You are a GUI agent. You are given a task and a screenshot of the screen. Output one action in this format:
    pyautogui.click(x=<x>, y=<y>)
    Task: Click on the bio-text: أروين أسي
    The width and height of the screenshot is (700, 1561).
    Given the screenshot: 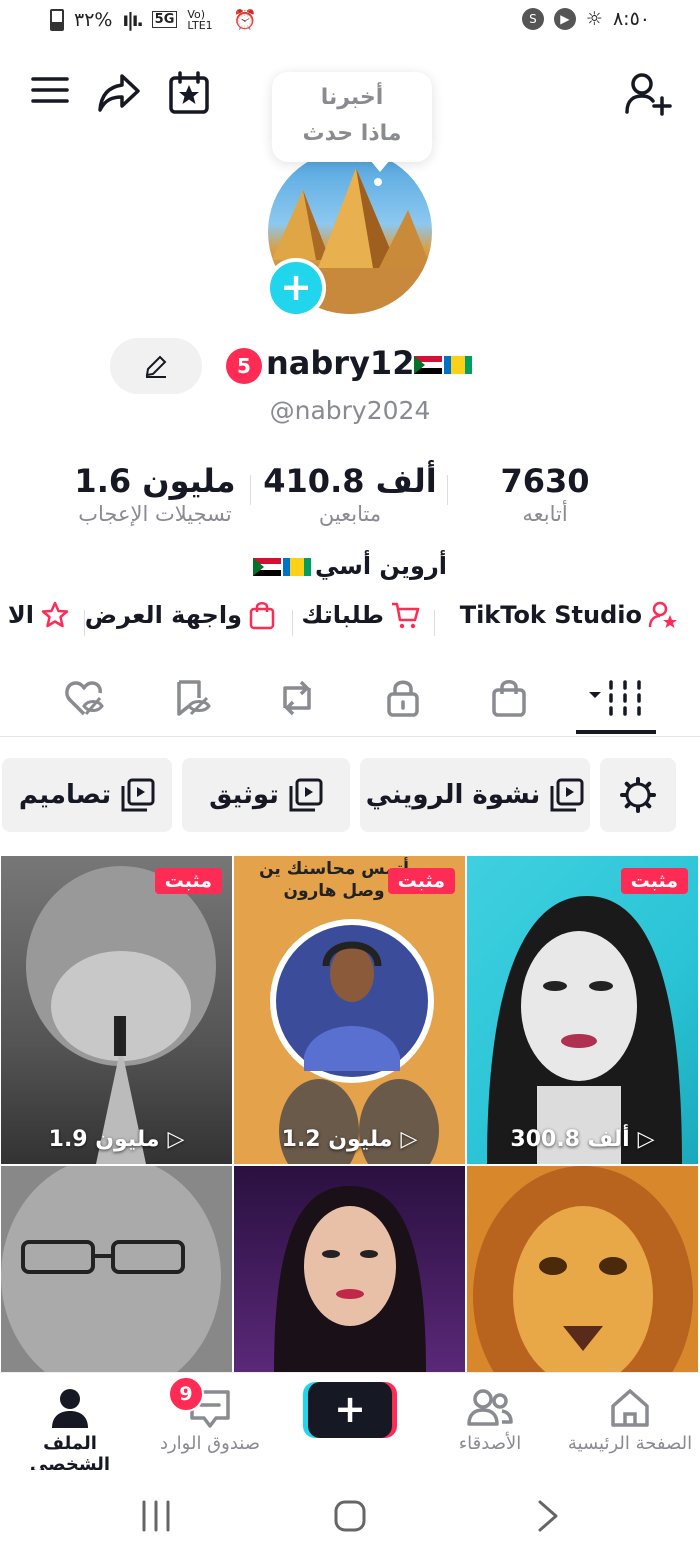 What is the action you would take?
    pyautogui.click(x=381, y=566)
    